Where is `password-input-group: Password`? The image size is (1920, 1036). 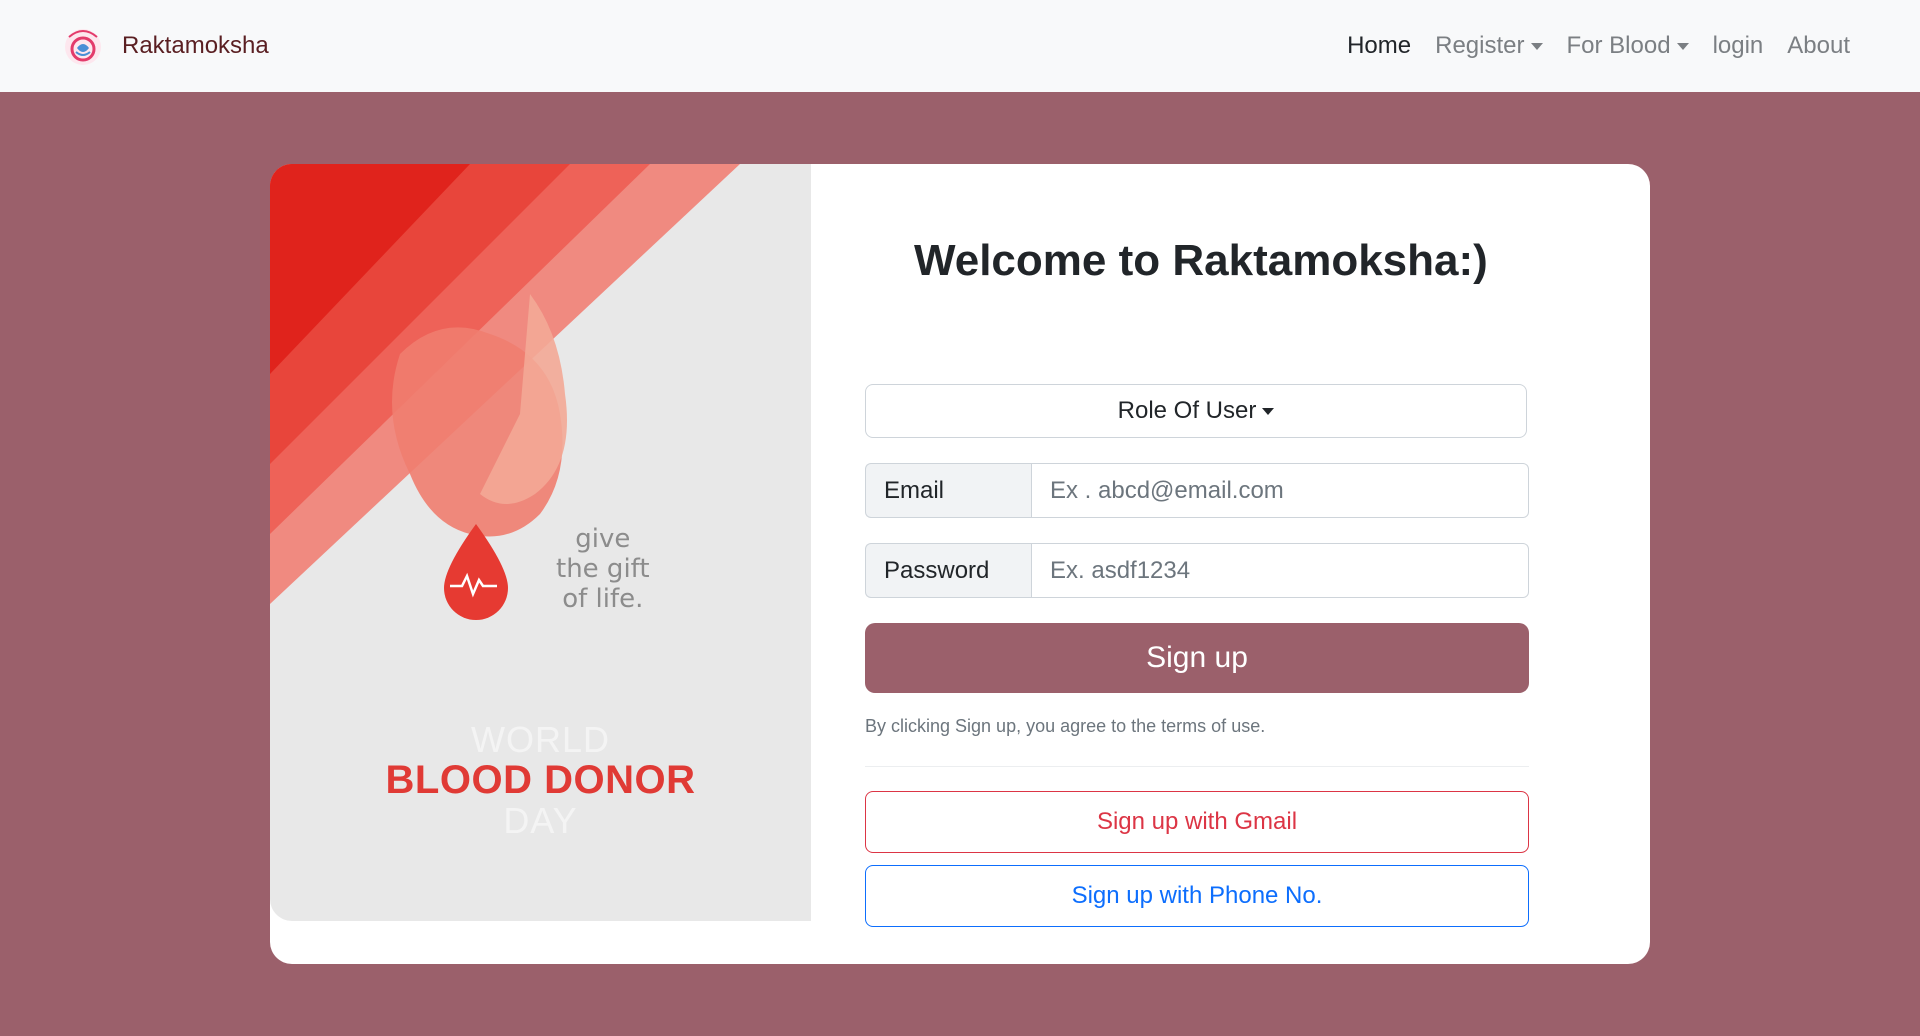 password-input-group: Password is located at coordinates (1197, 570).